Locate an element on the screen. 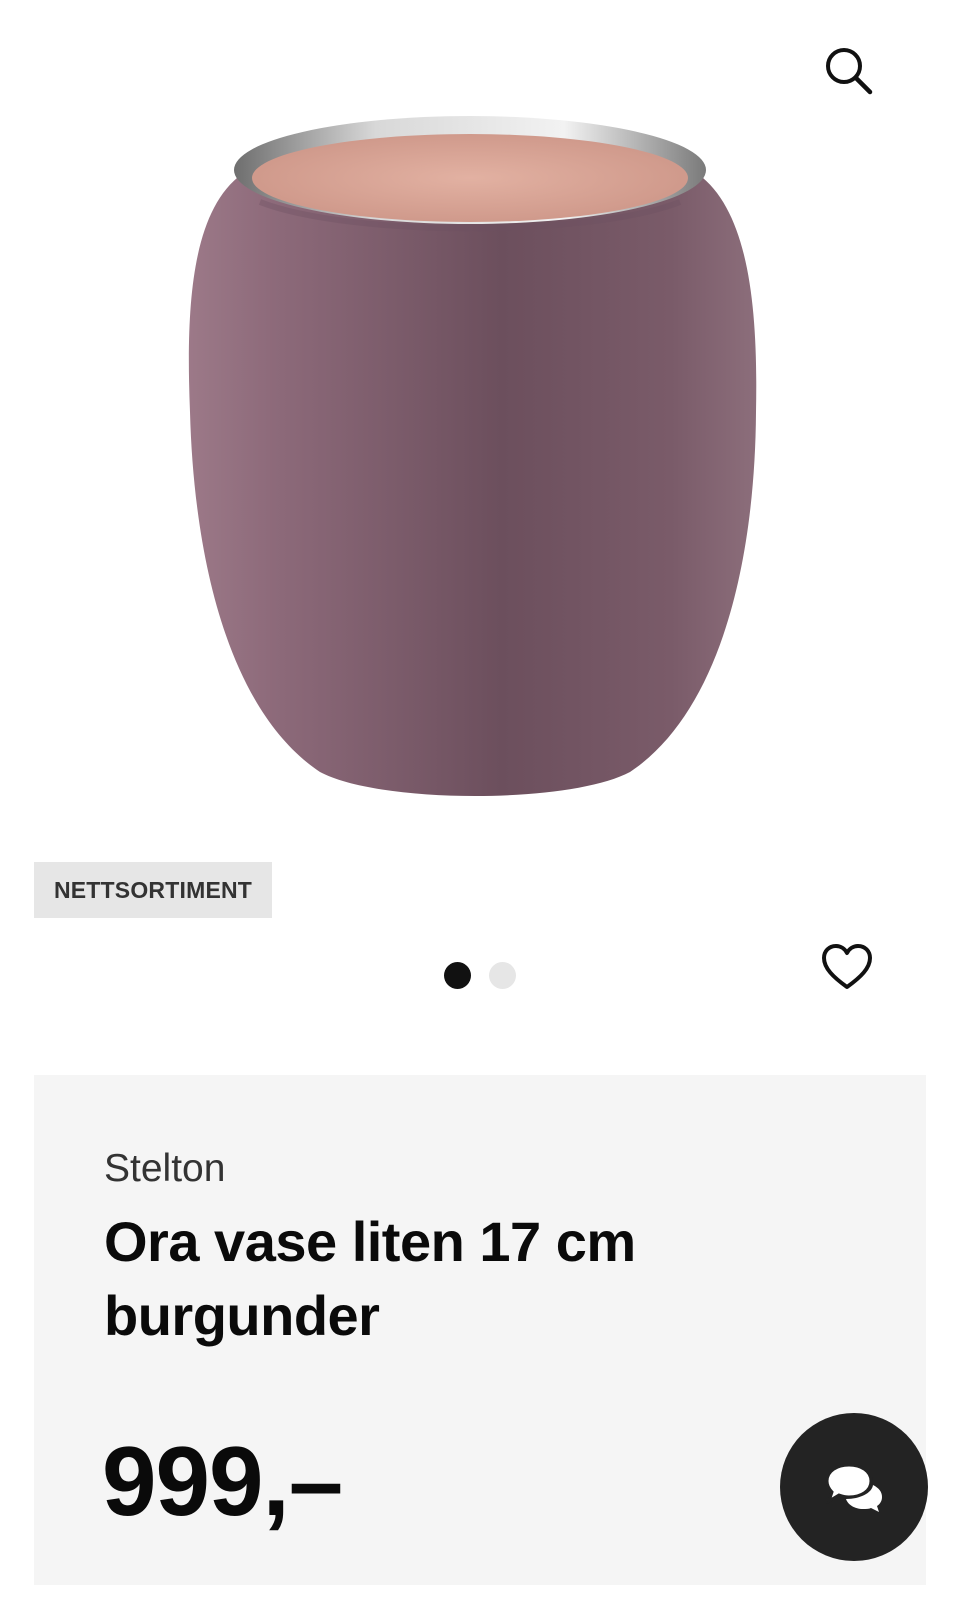 The image size is (960, 1603). heart-icon is located at coordinates (847, 966).